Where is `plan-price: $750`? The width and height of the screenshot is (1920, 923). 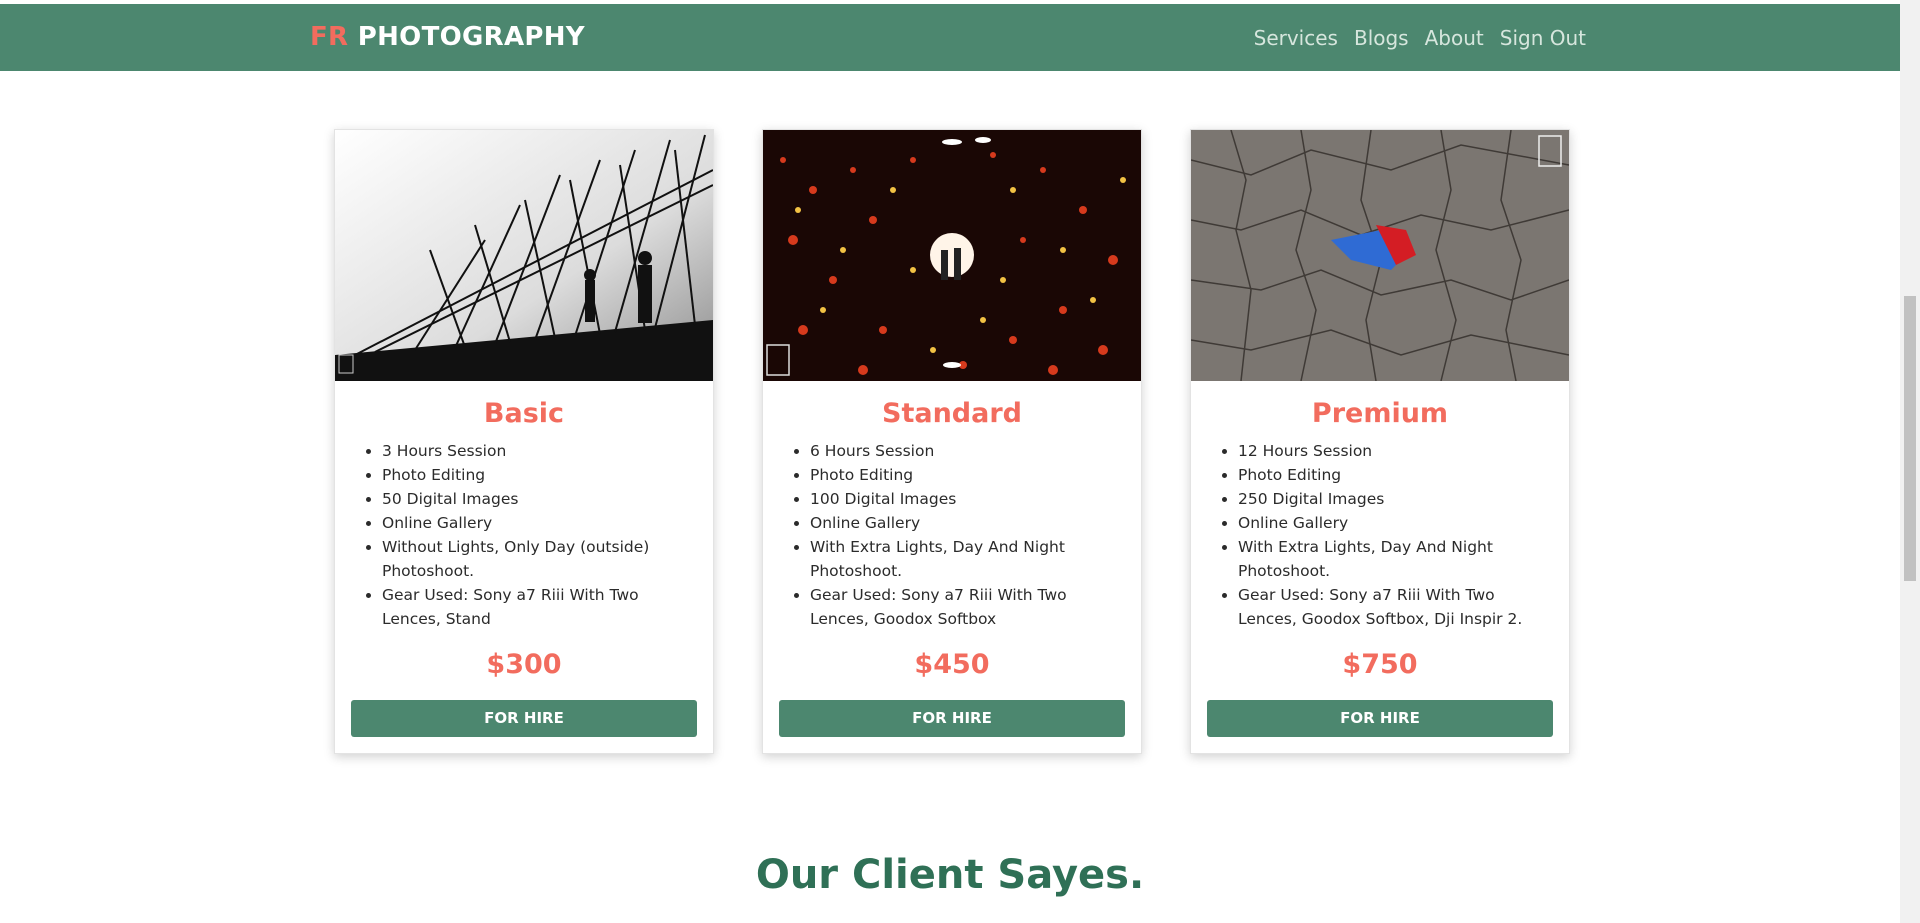 plan-price: $750 is located at coordinates (1380, 664).